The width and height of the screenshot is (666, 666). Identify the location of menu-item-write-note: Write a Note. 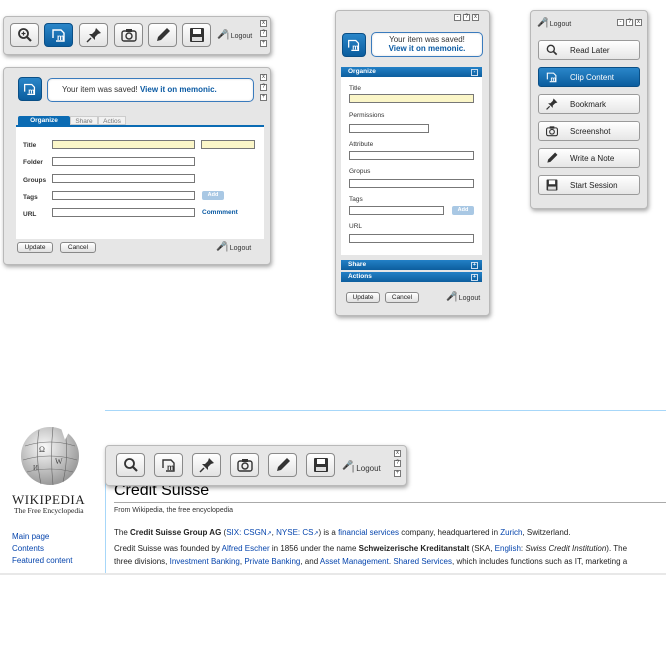
(589, 158).